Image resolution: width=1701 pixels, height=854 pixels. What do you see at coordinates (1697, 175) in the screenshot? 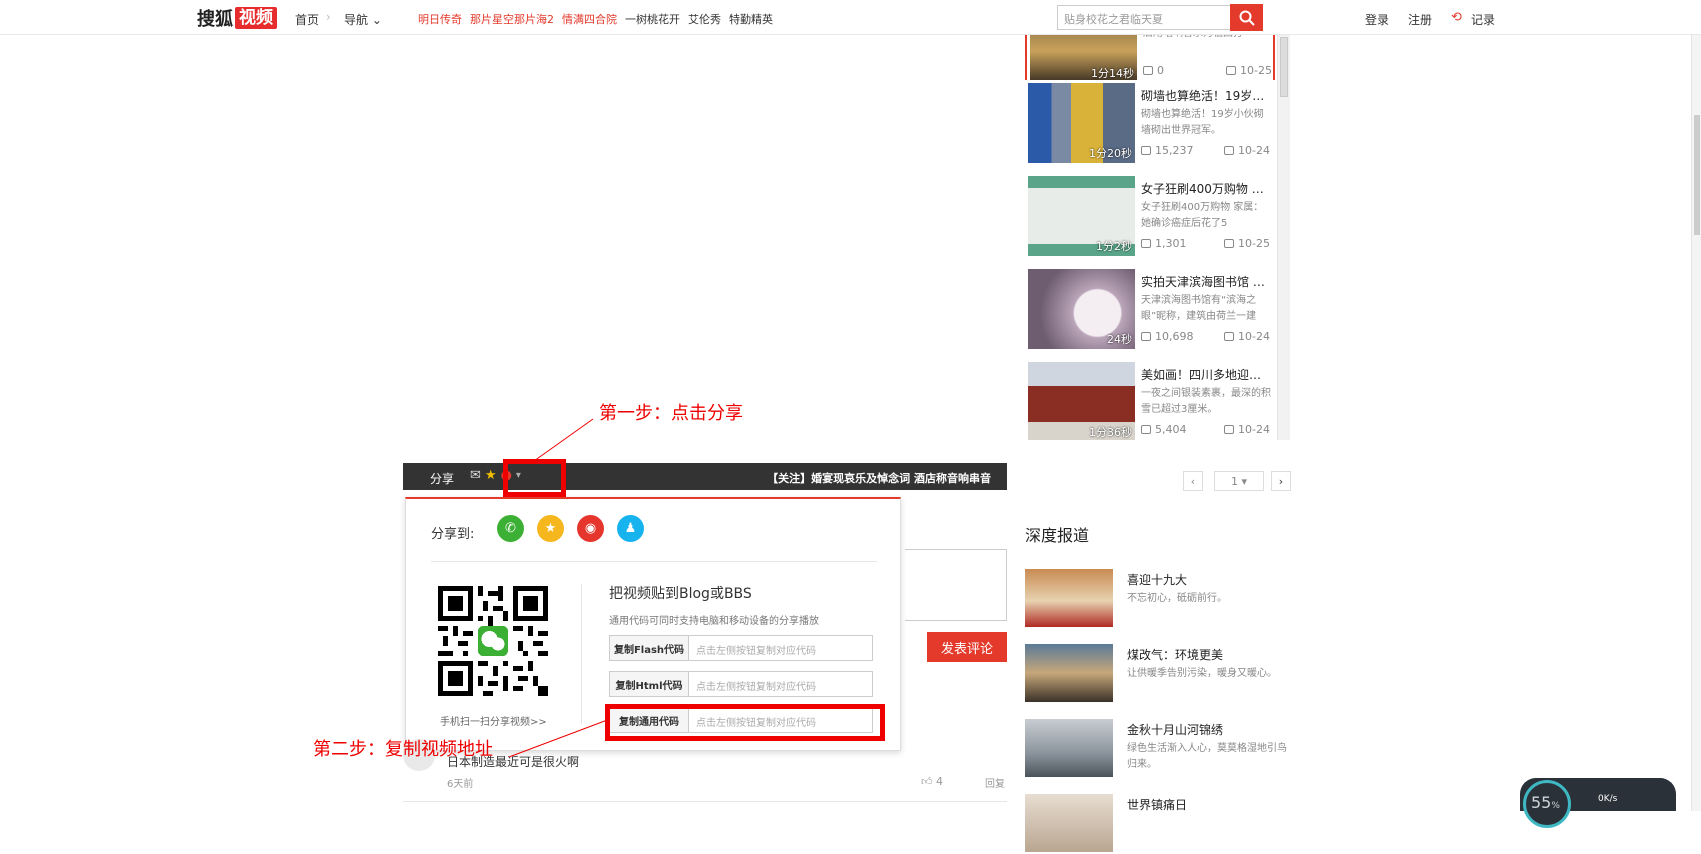
I see `scrollbar-thumb` at bounding box center [1697, 175].